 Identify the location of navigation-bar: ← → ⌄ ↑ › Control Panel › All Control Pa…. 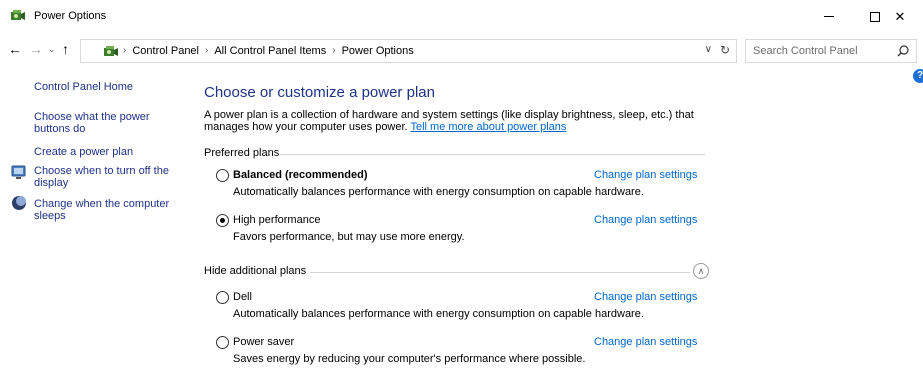
(461, 51).